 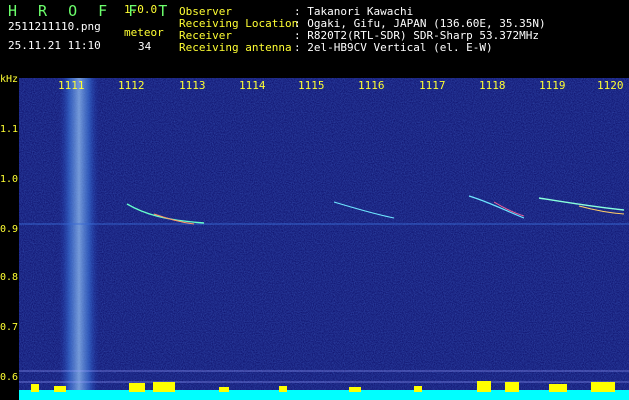 I want to click on field-label-antenna: Receiving antenna, so click(x=235, y=47).